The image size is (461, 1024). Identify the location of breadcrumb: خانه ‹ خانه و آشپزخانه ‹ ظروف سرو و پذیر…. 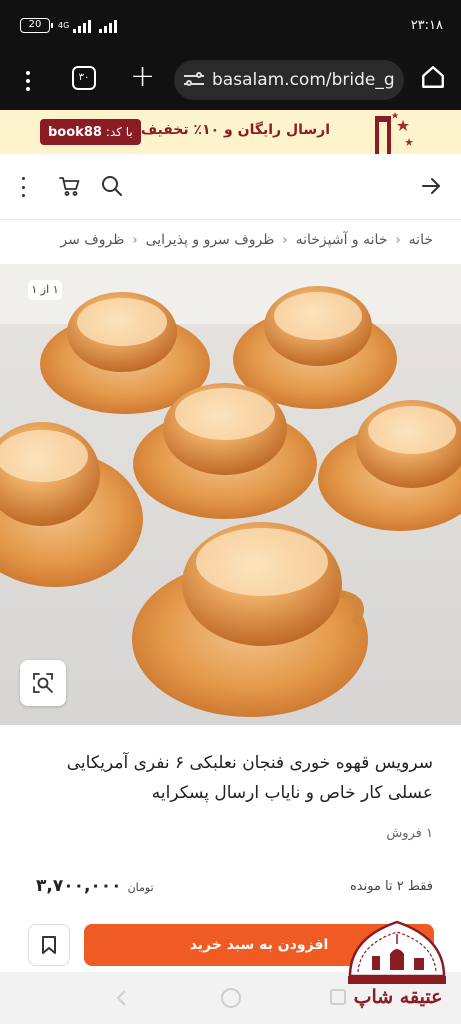
(223, 240).